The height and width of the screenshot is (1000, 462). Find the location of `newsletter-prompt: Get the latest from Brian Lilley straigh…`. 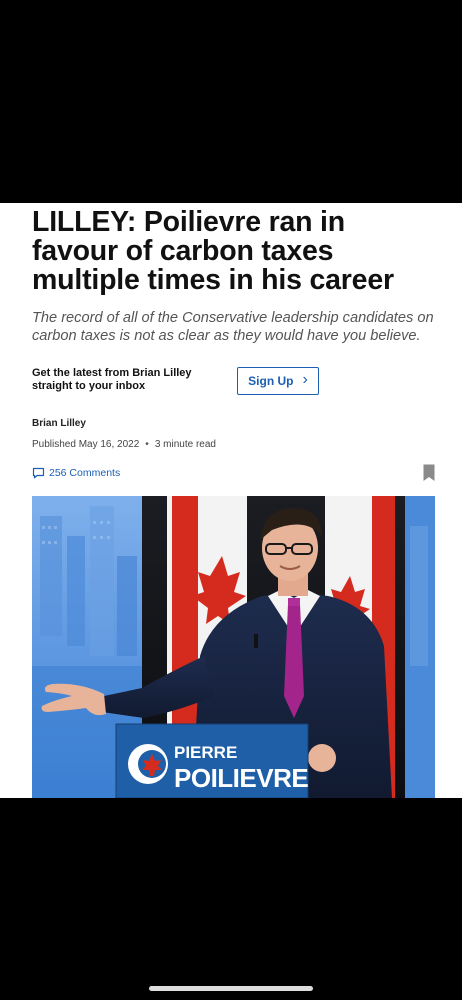

newsletter-prompt: Get the latest from Brian Lilley straigh… is located at coordinates (112, 379).